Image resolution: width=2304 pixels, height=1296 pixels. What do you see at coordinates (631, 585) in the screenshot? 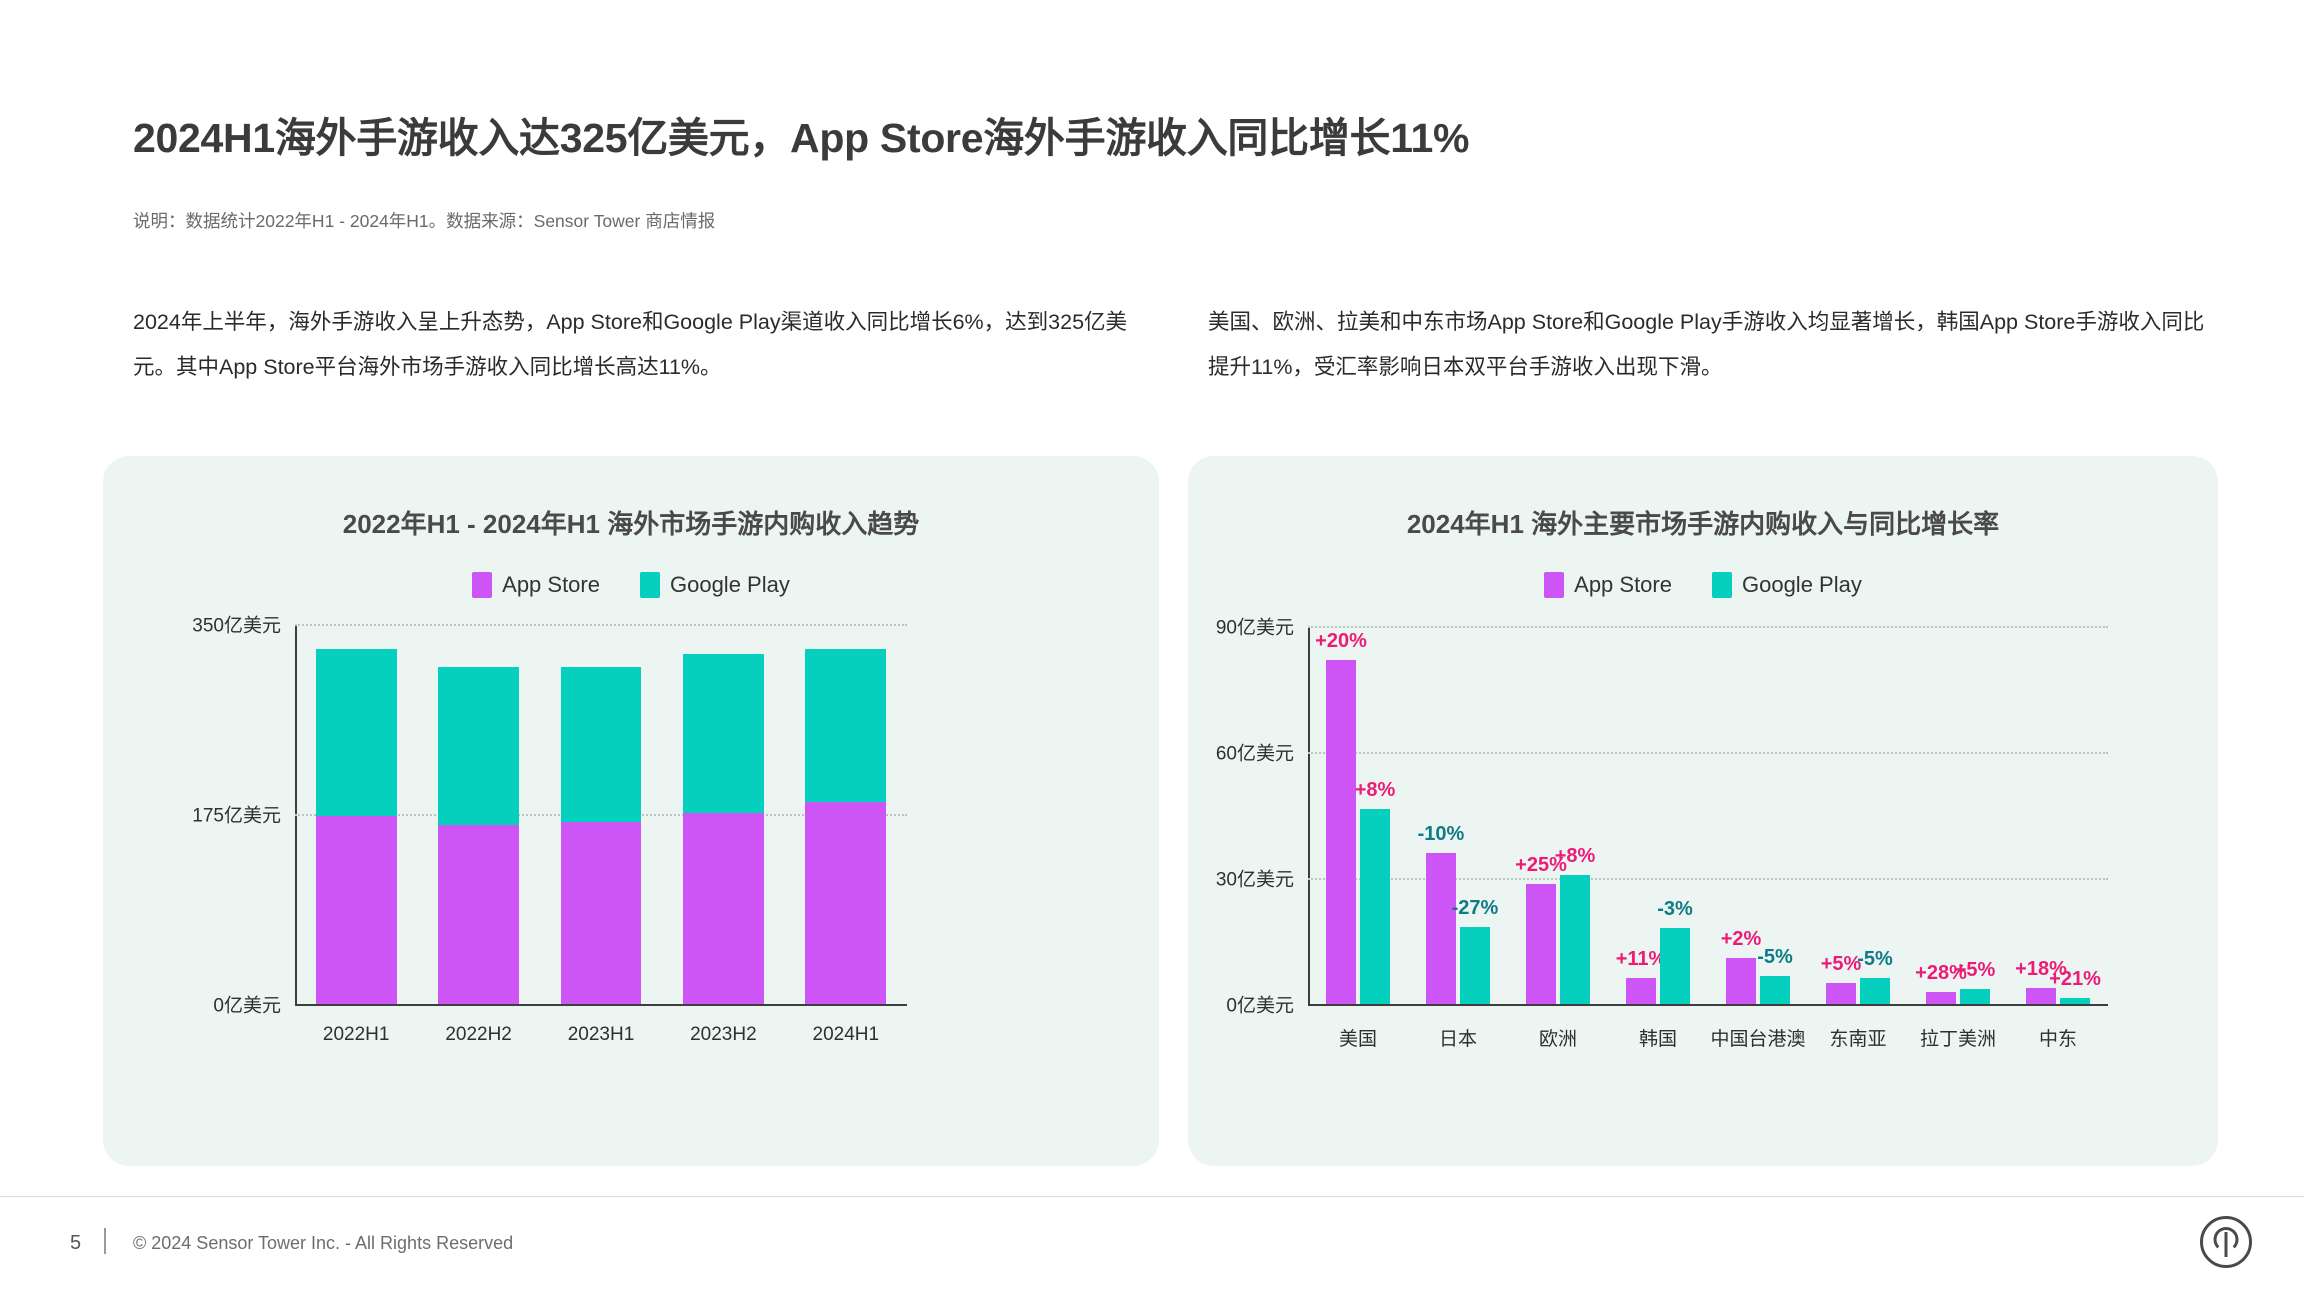
I see `chart-legend-trend: App Store Google Play` at bounding box center [631, 585].